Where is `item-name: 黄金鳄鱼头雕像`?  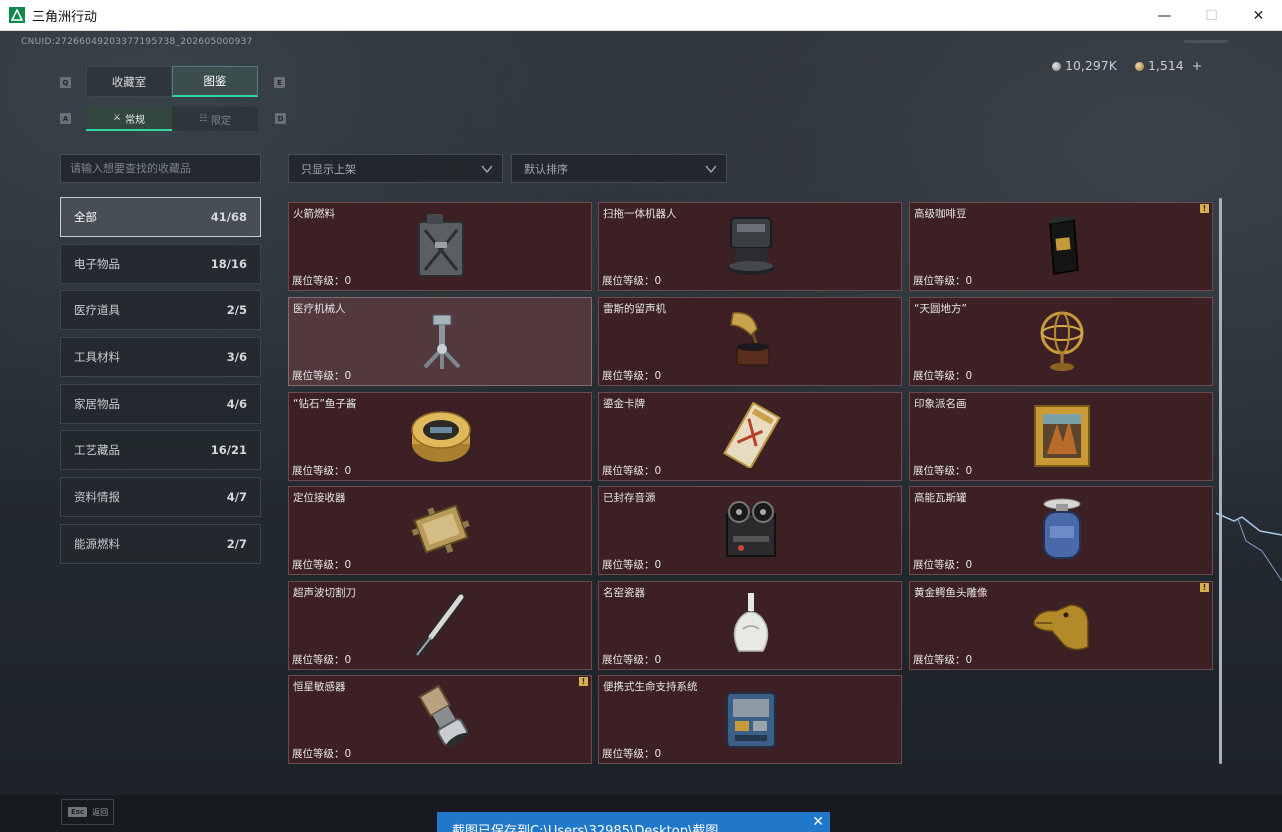
item-name: 黄金鳄鱼头雕像 is located at coordinates (951, 593).